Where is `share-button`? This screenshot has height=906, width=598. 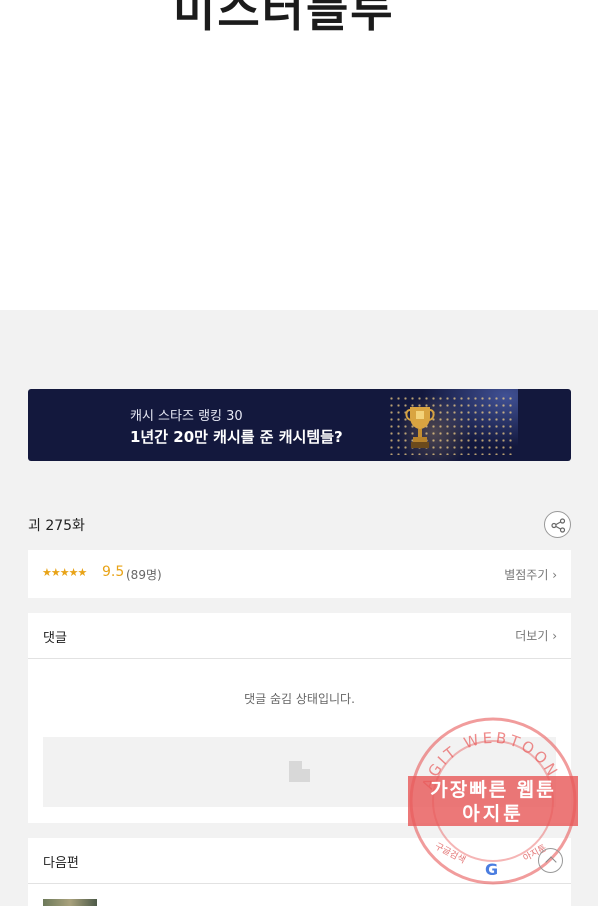
share-button is located at coordinates (557, 524).